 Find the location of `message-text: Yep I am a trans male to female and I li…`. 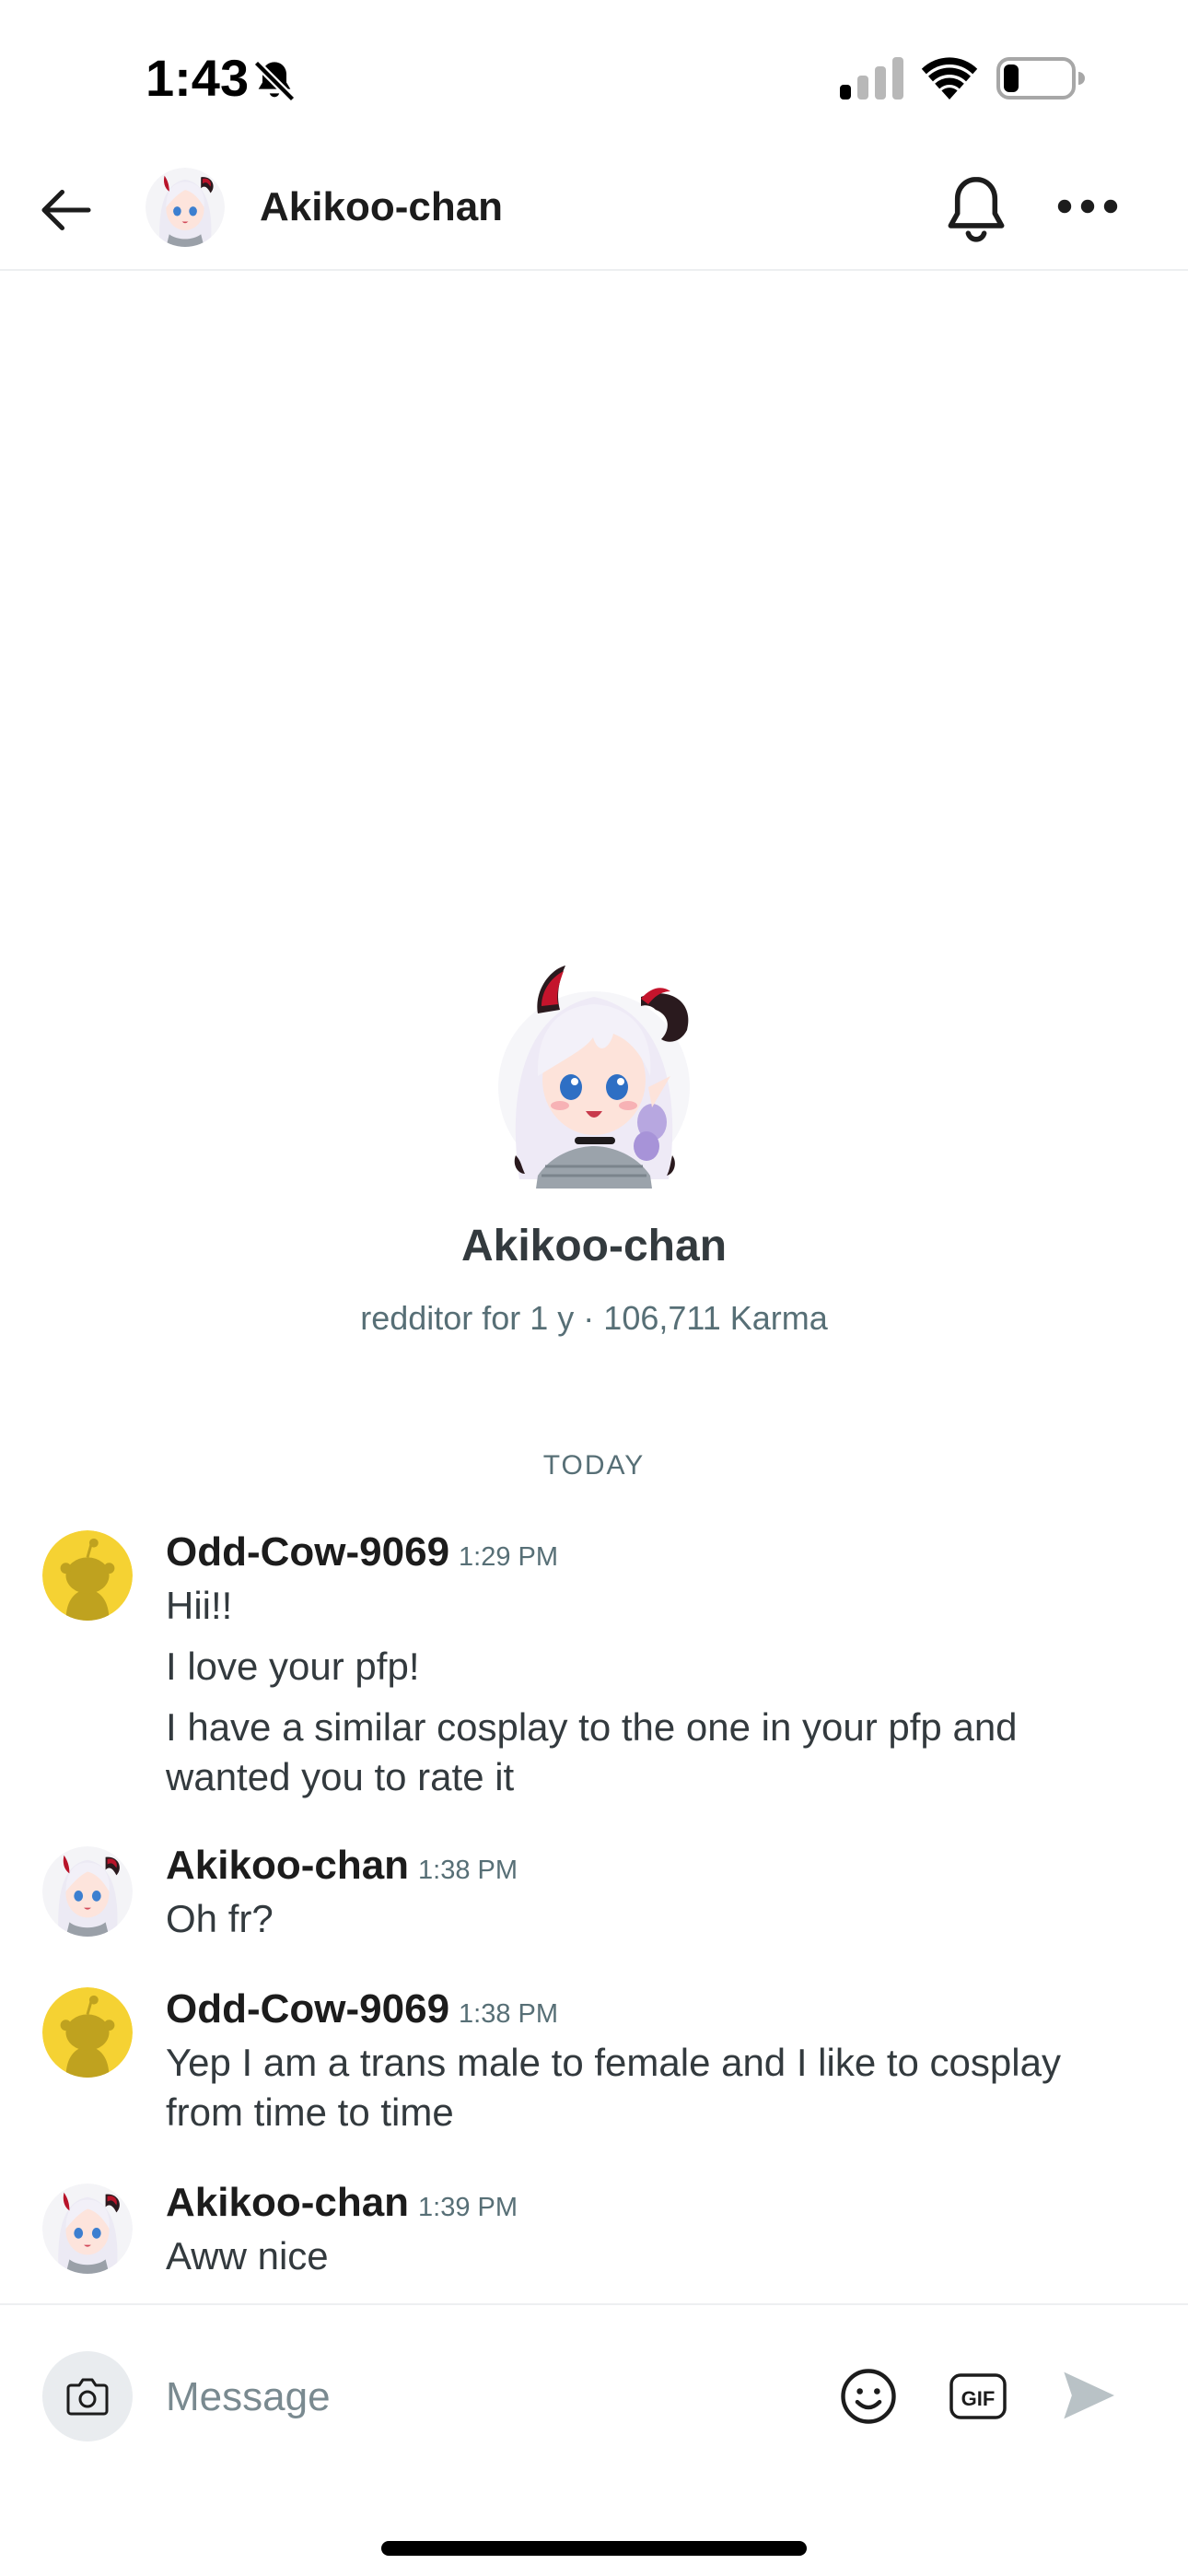

message-text: Yep I am a trans male to female and I li… is located at coordinates (613, 2087).